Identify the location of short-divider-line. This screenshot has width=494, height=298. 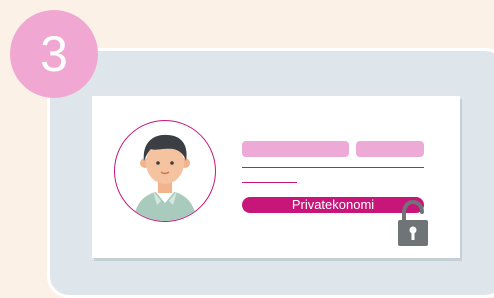
(269, 182).